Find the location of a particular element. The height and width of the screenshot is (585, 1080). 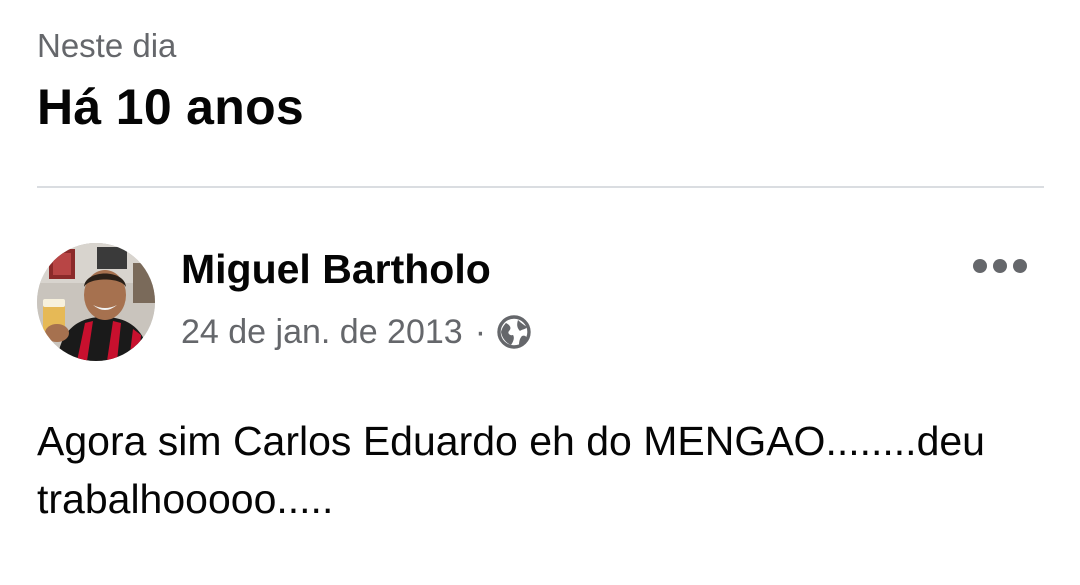

author-avatar is located at coordinates (96, 302).